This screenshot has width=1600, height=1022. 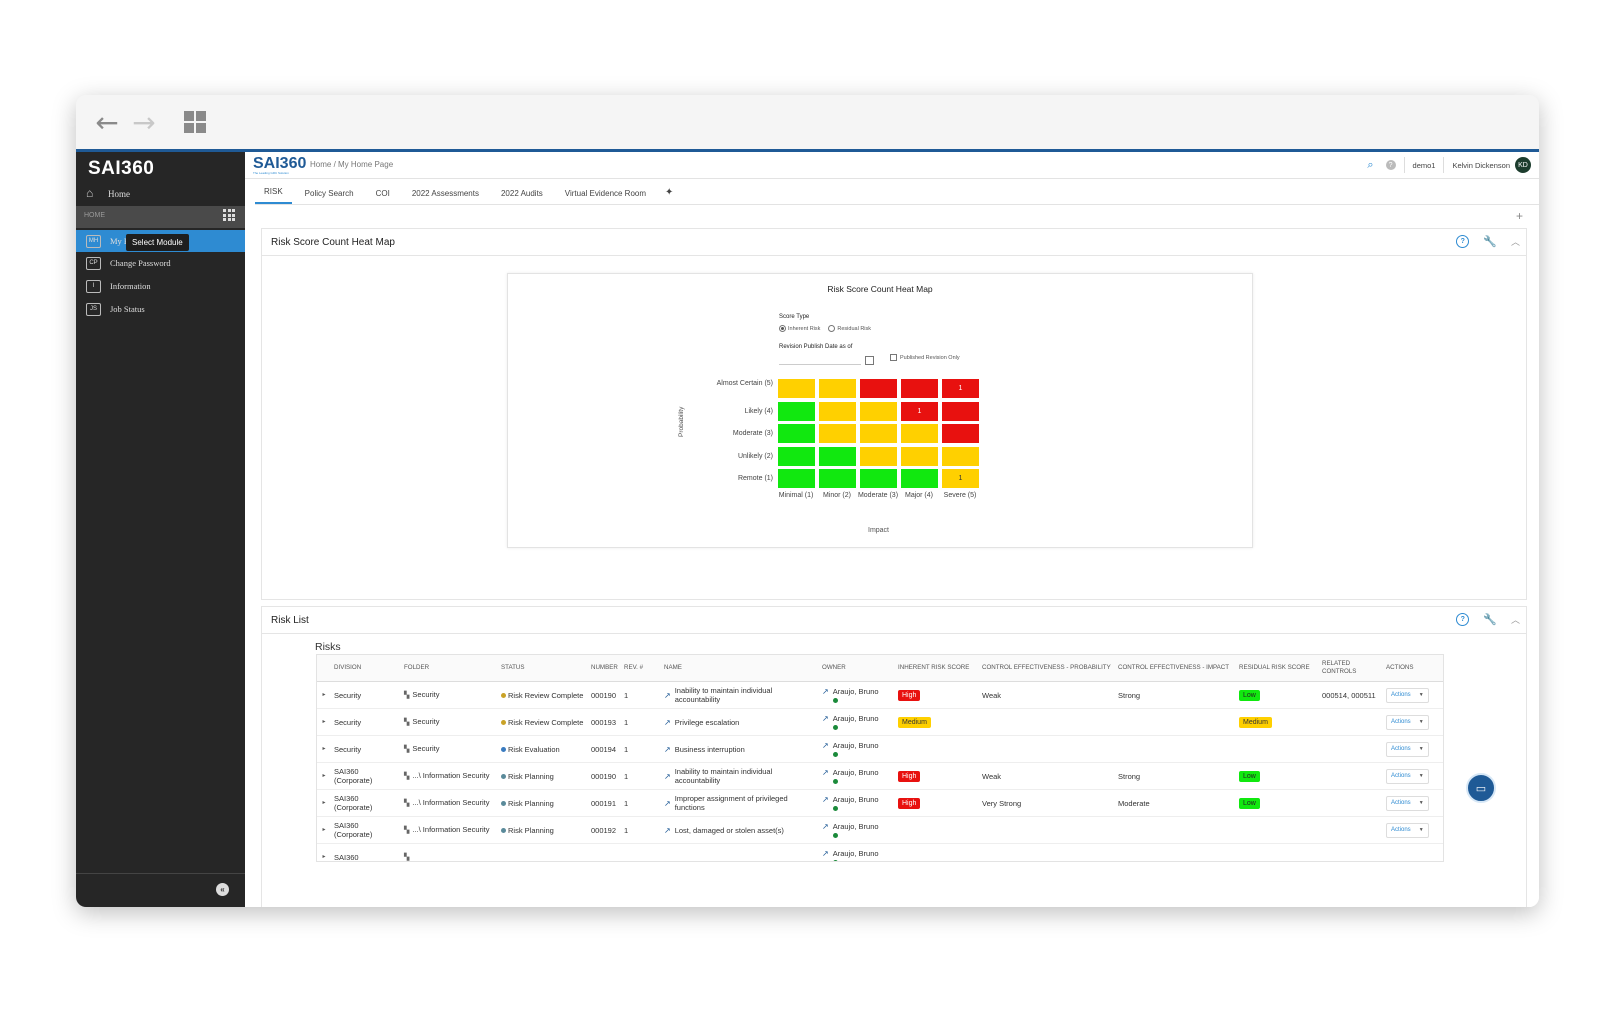 I want to click on tab-coi: COI, so click(x=383, y=196).